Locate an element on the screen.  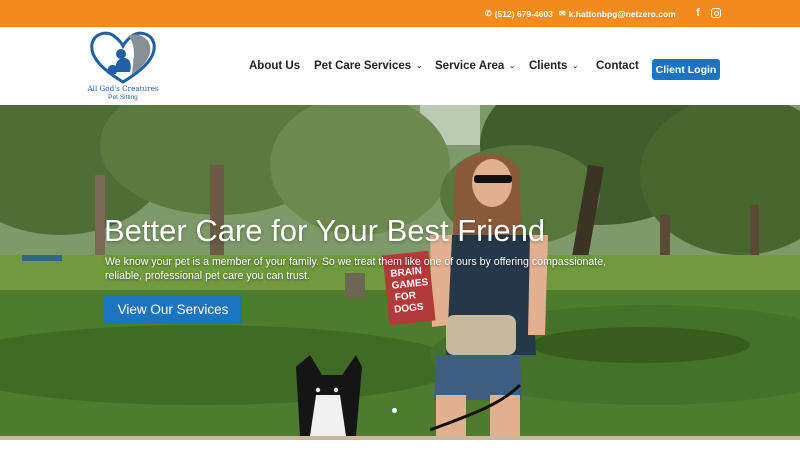
hero-headline: Better Care for Your Best Friend is located at coordinates (325, 230).